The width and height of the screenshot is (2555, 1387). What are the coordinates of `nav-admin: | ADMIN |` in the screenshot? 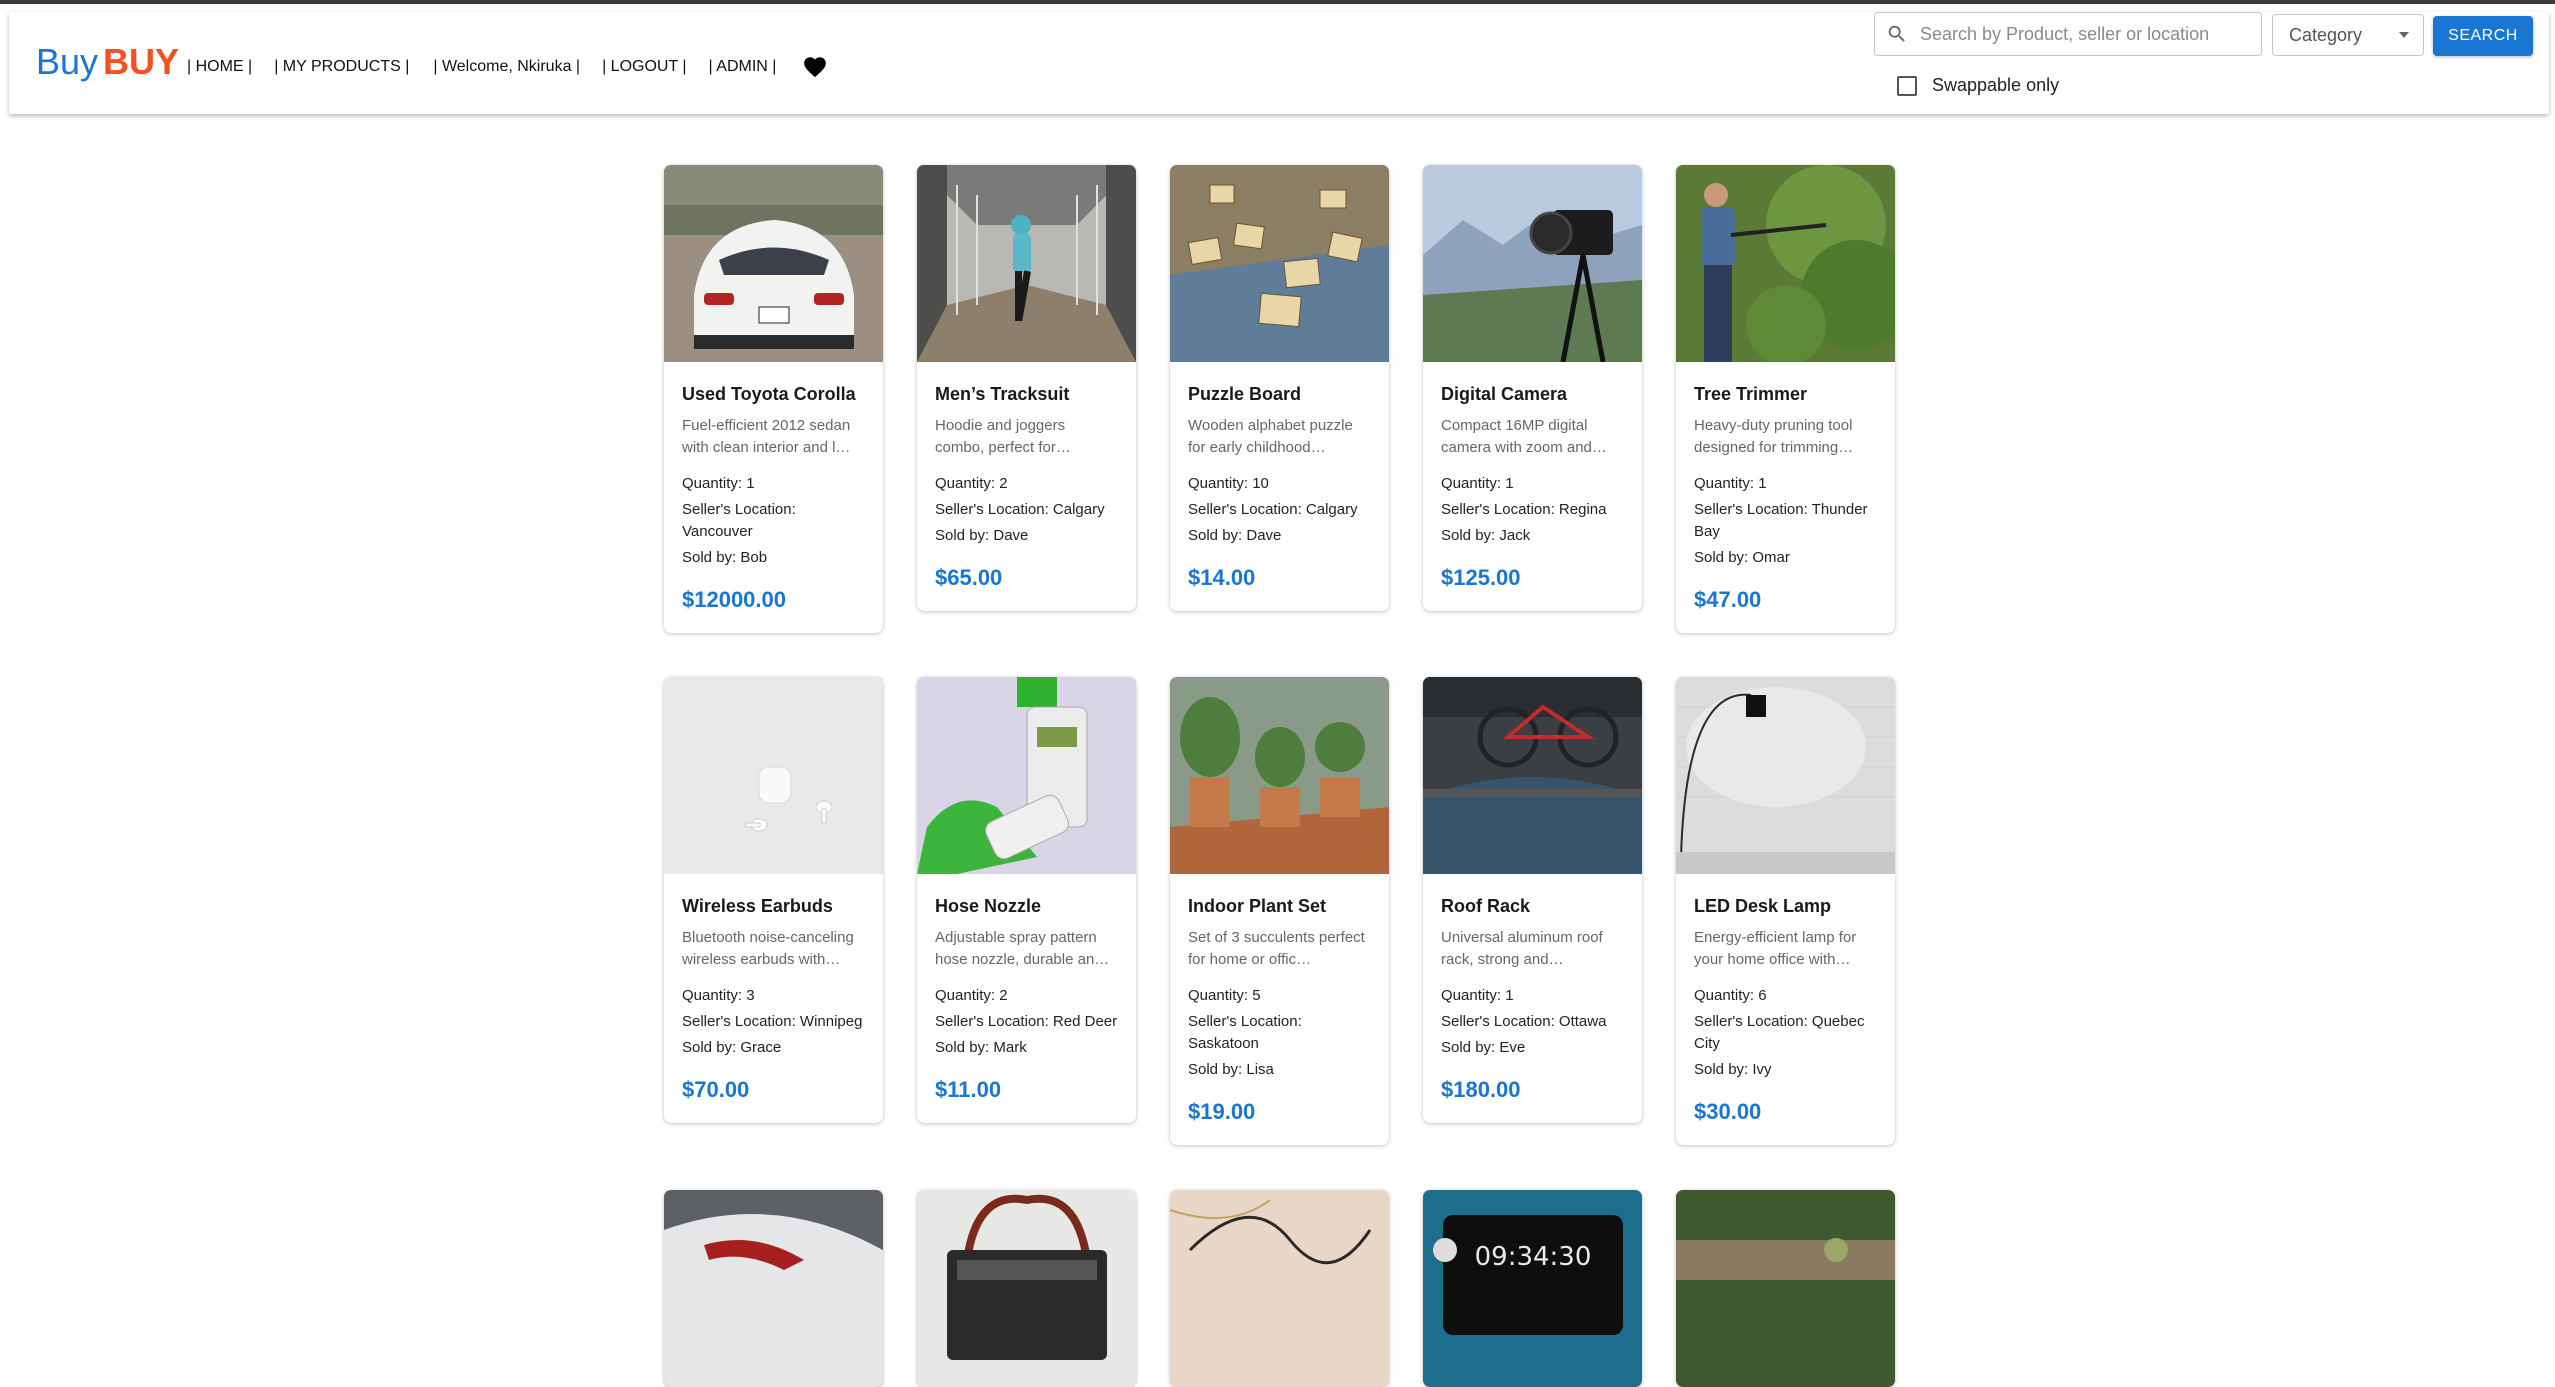 It's located at (743, 67).